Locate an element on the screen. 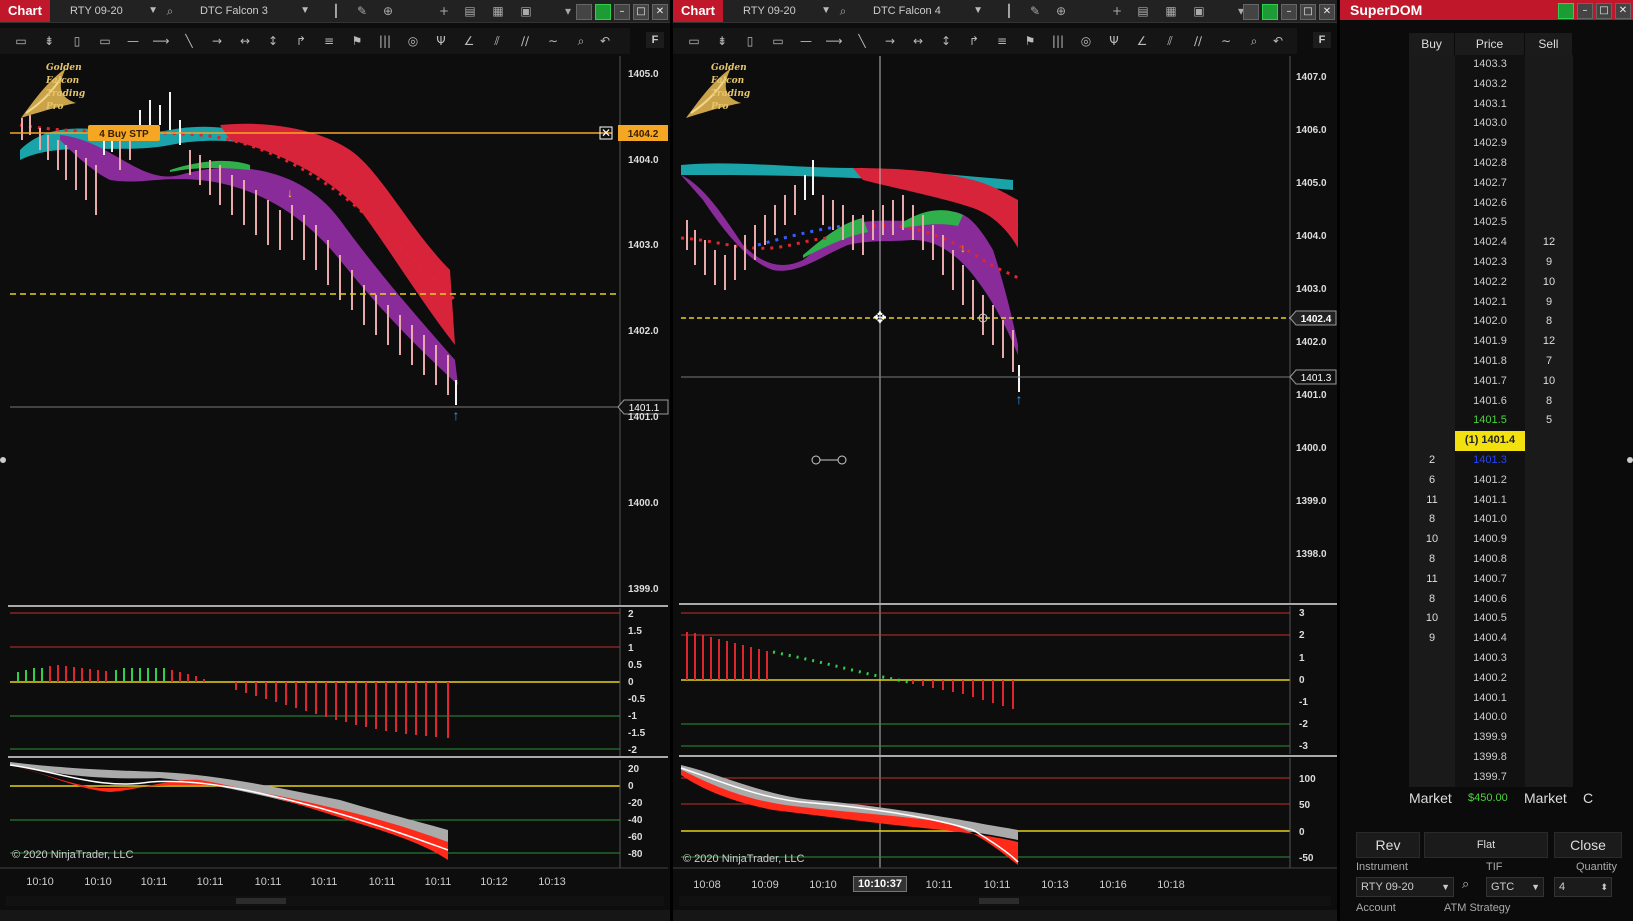 This screenshot has width=1633, height=921. dom-price-cell: 1400.1 is located at coordinates (1490, 698).